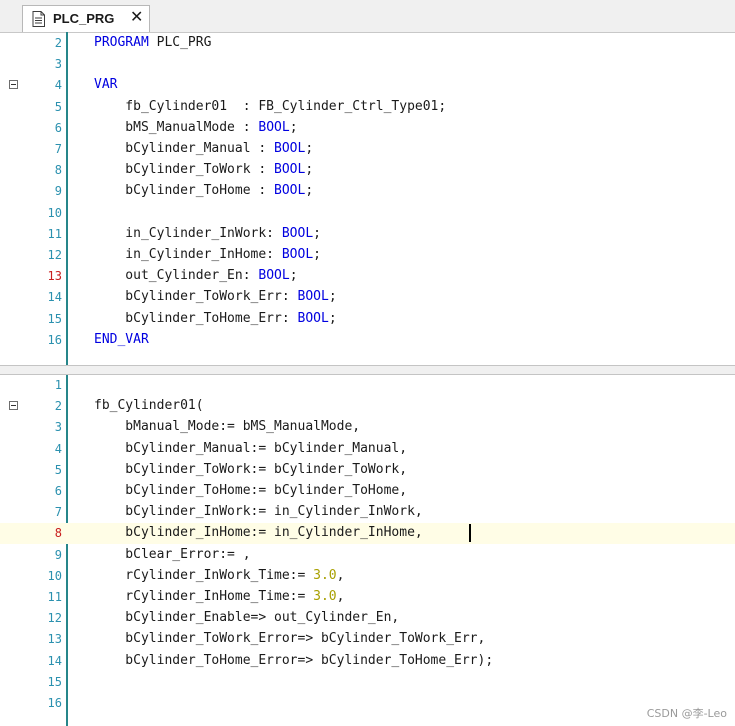  What do you see at coordinates (367, 85) in the screenshot?
I see `code-line: 4 VAR` at bounding box center [367, 85].